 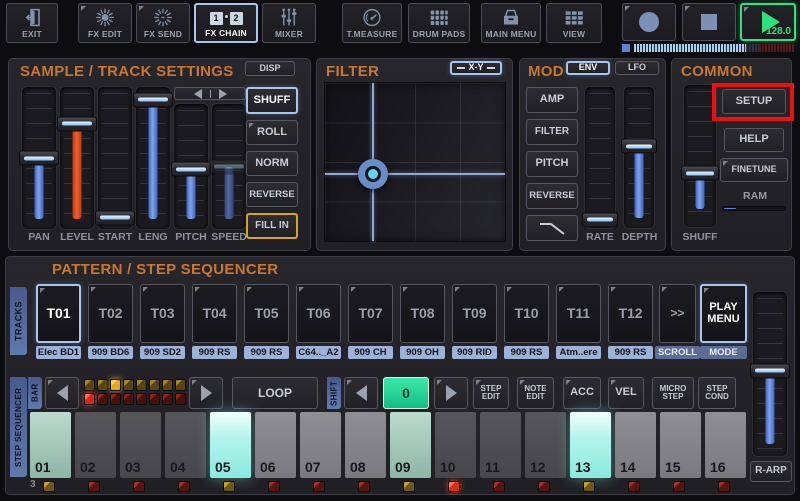 I want to click on mod-depth-slider-handle, so click(x=639, y=146).